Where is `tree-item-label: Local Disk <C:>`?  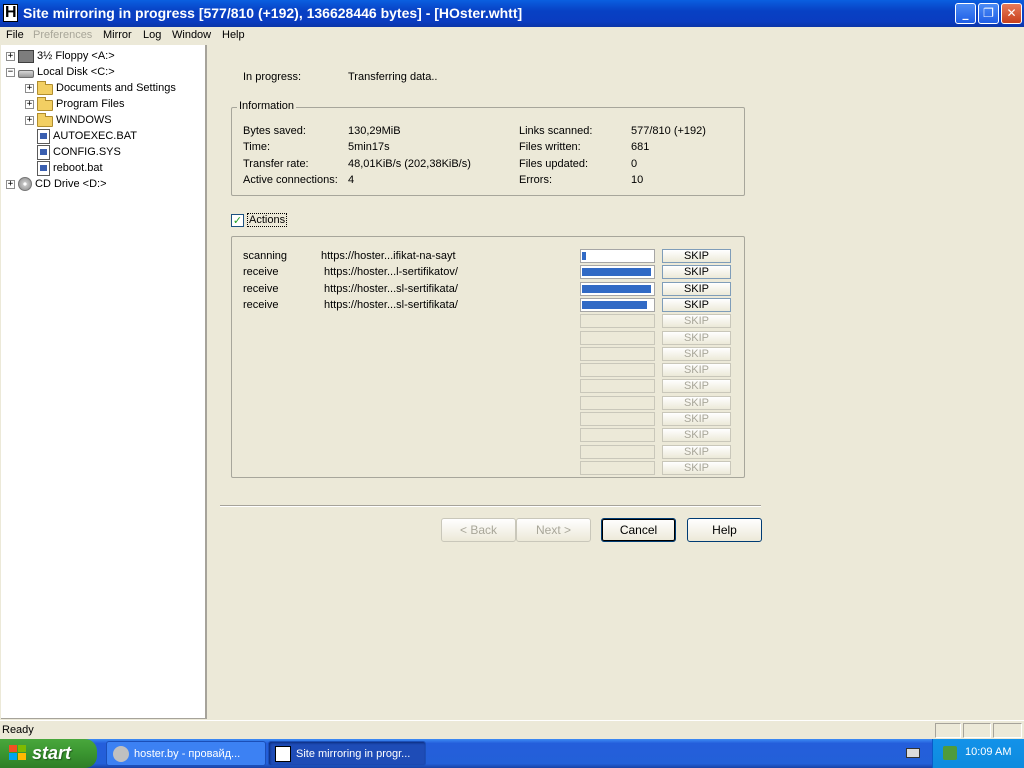 tree-item-label: Local Disk <C:> is located at coordinates (76, 72).